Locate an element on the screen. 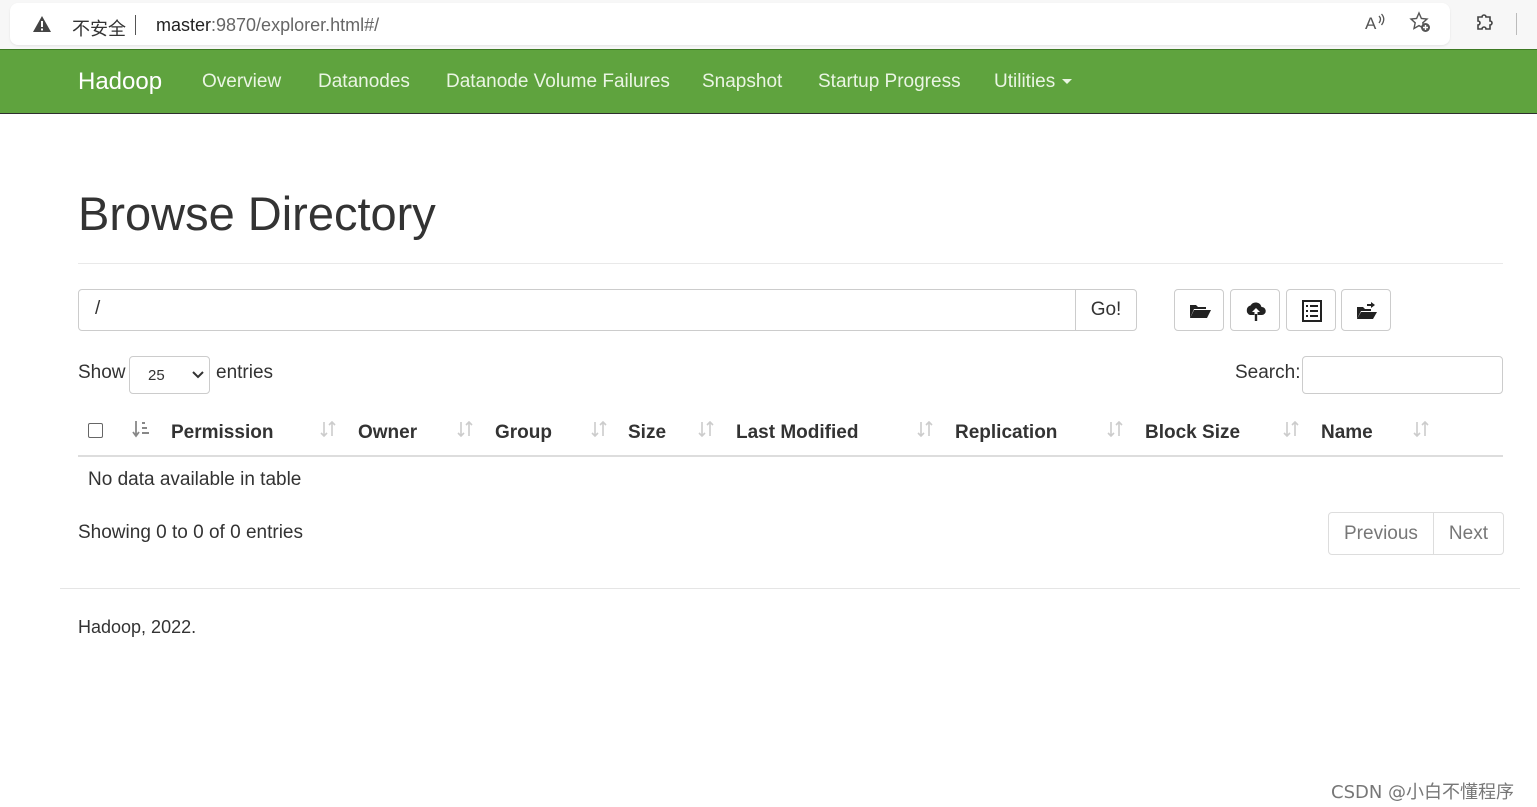  directory-path-input: / is located at coordinates (577, 310).